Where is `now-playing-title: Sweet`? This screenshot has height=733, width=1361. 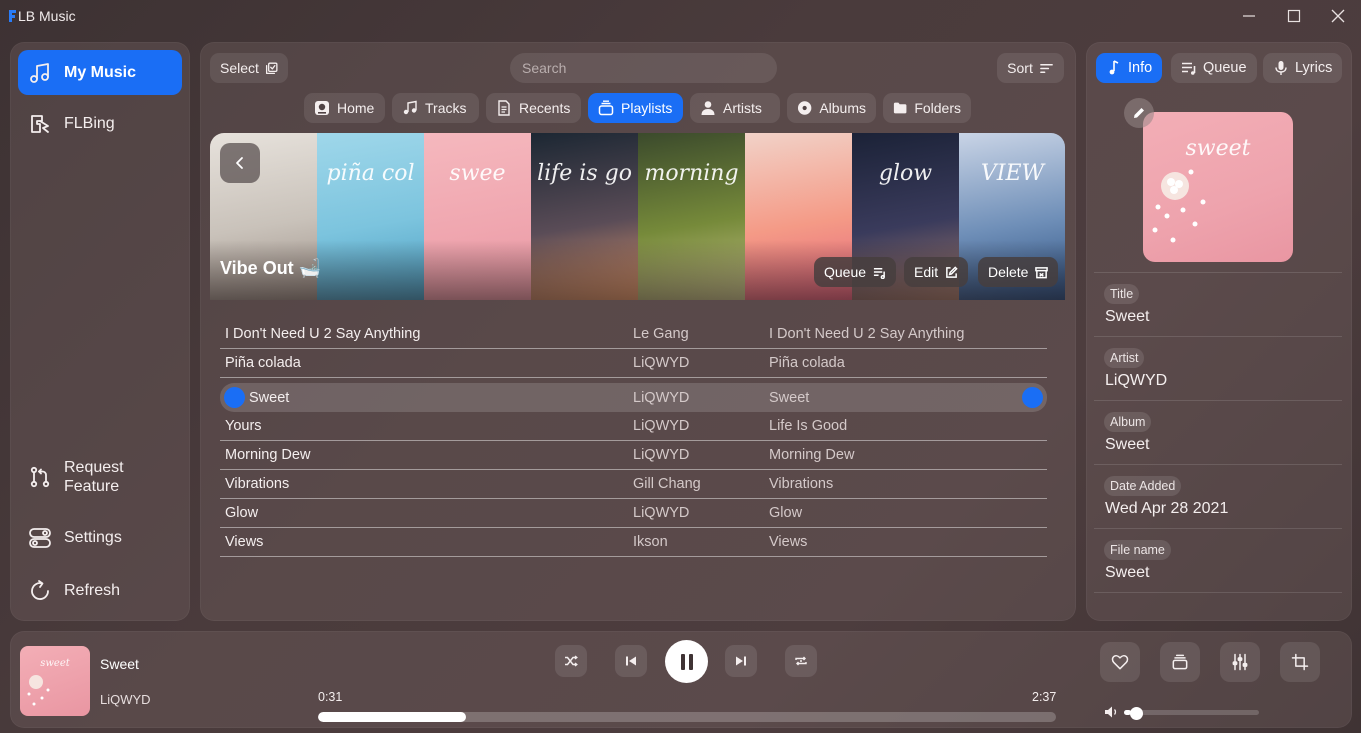 now-playing-title: Sweet is located at coordinates (119, 664).